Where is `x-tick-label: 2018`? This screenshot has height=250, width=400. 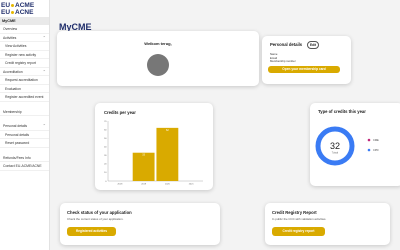 x-tick-label: 2018 is located at coordinates (120, 185).